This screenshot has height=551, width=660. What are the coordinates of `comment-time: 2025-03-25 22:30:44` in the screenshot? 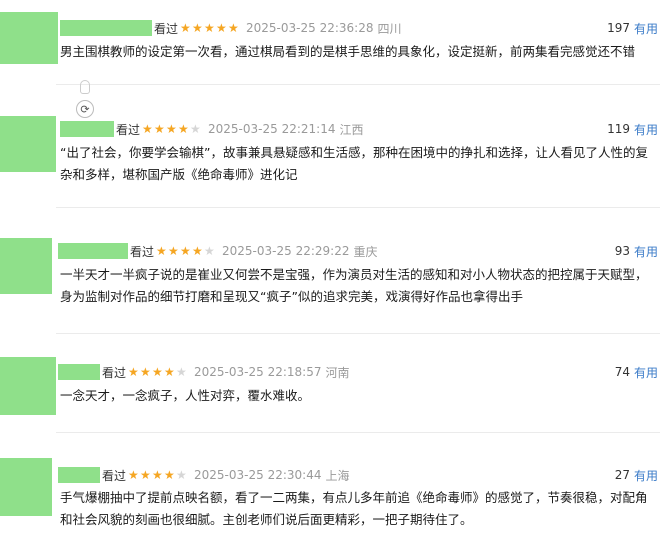 It's located at (258, 475).